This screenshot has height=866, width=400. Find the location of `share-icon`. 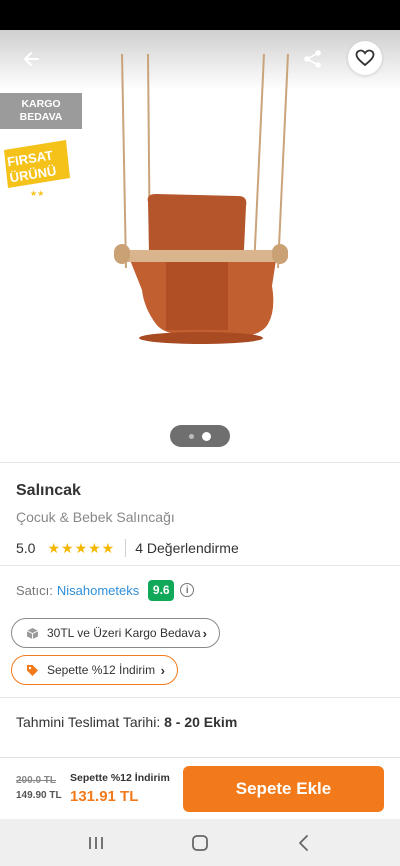

share-icon is located at coordinates (312, 59).